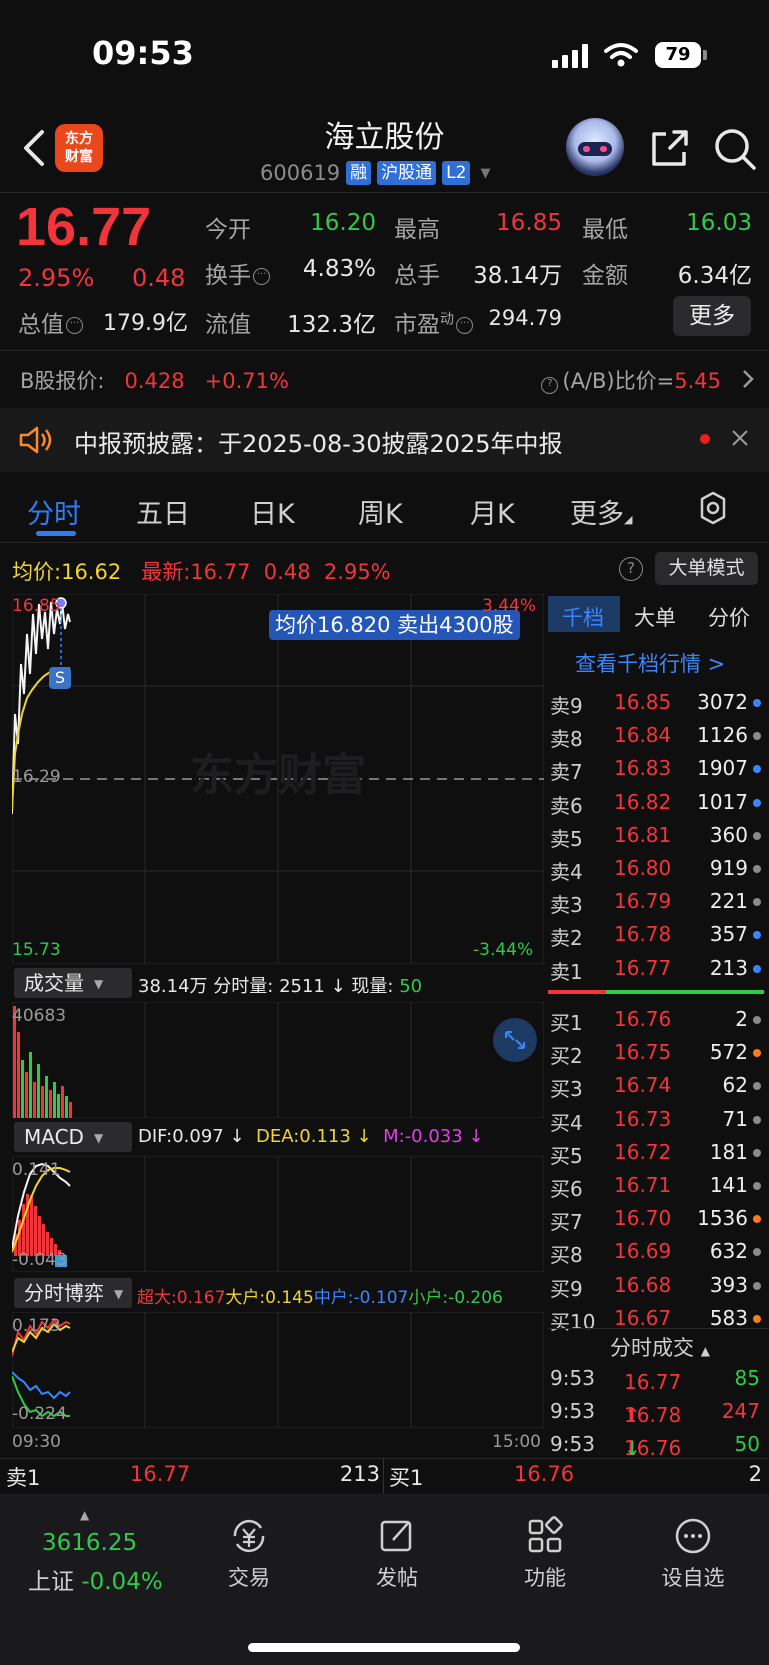  What do you see at coordinates (656, 1119) in the screenshot?
I see `bid-row: 买4 16.73 71` at bounding box center [656, 1119].